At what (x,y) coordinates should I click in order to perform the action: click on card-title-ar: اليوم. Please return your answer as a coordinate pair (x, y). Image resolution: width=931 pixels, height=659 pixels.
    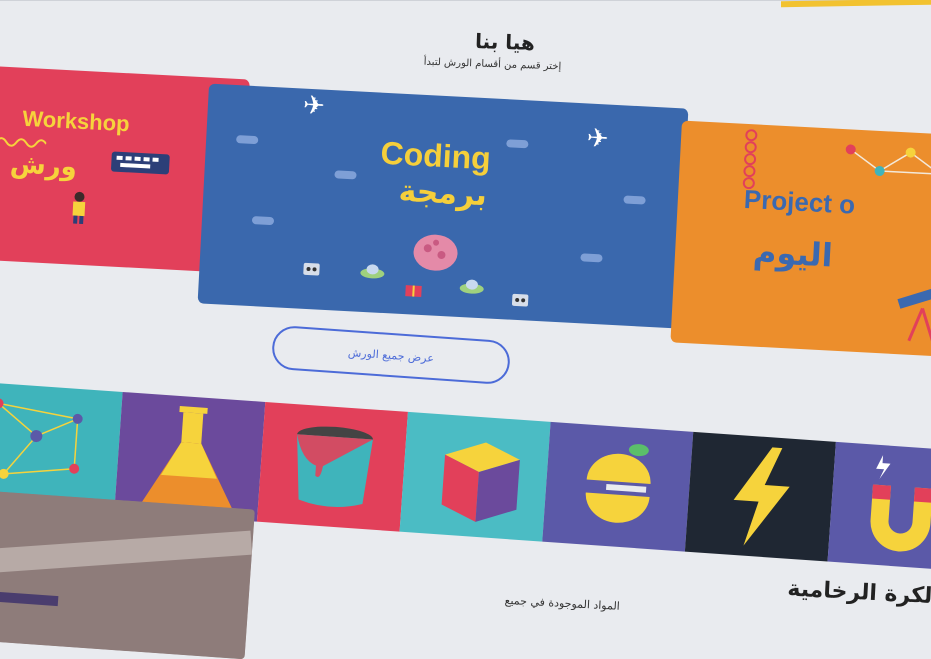
    Looking at the image, I should click on (793, 253).